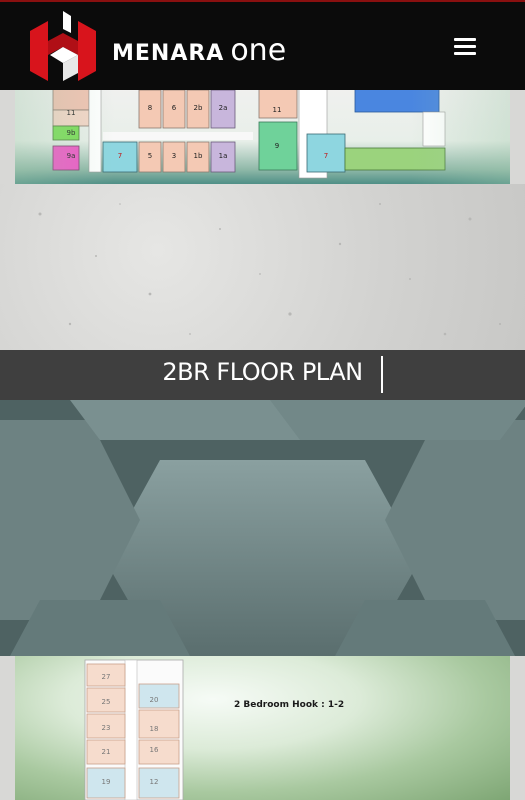 The width and height of the screenshot is (525, 800). I want to click on section-title-bar: 2BR FLOOR PLAN, so click(262, 375).